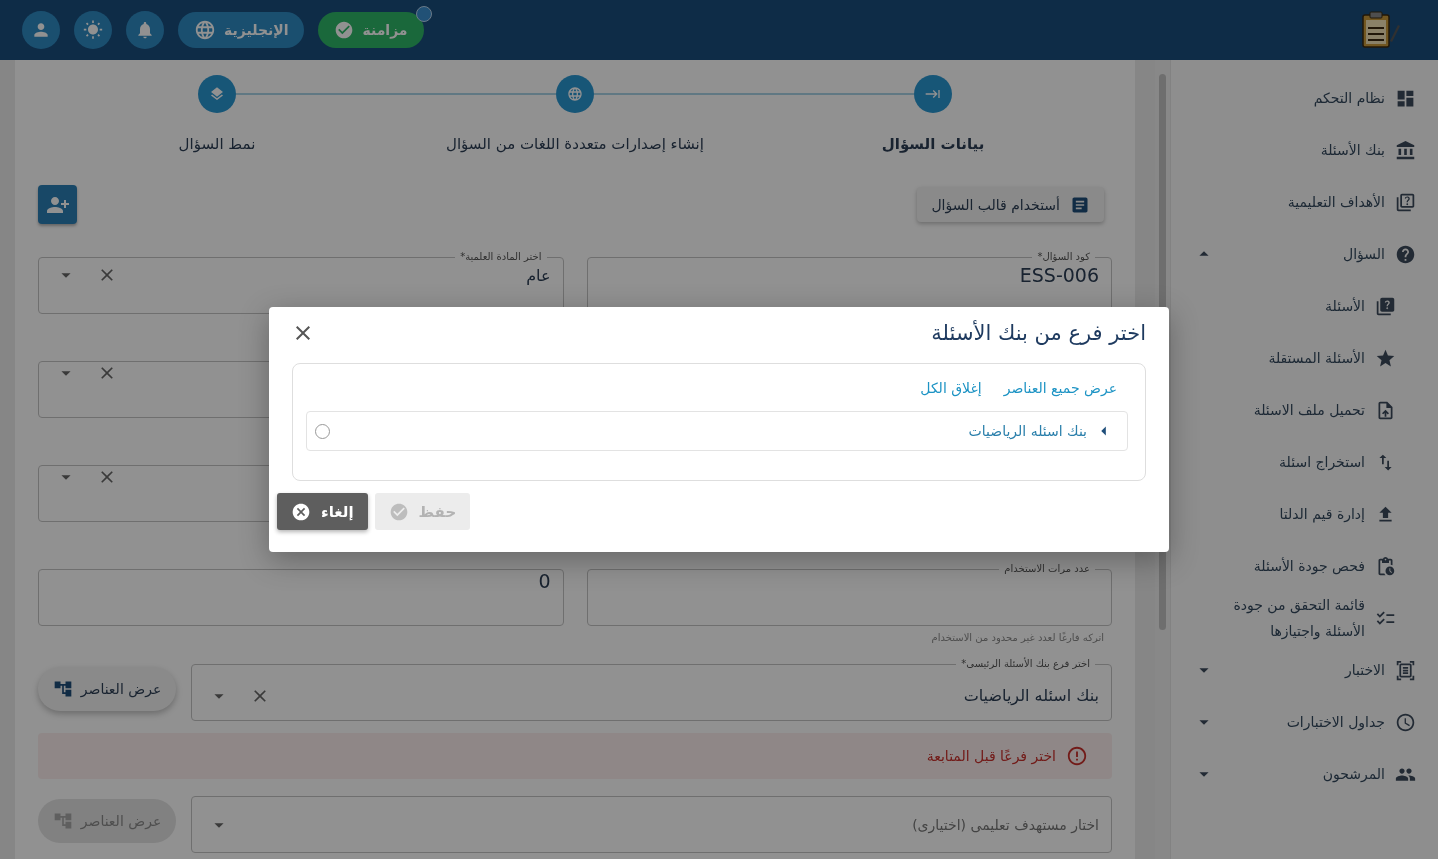 This screenshot has height=859, width=1438. I want to click on bell-icon, so click(145, 30).